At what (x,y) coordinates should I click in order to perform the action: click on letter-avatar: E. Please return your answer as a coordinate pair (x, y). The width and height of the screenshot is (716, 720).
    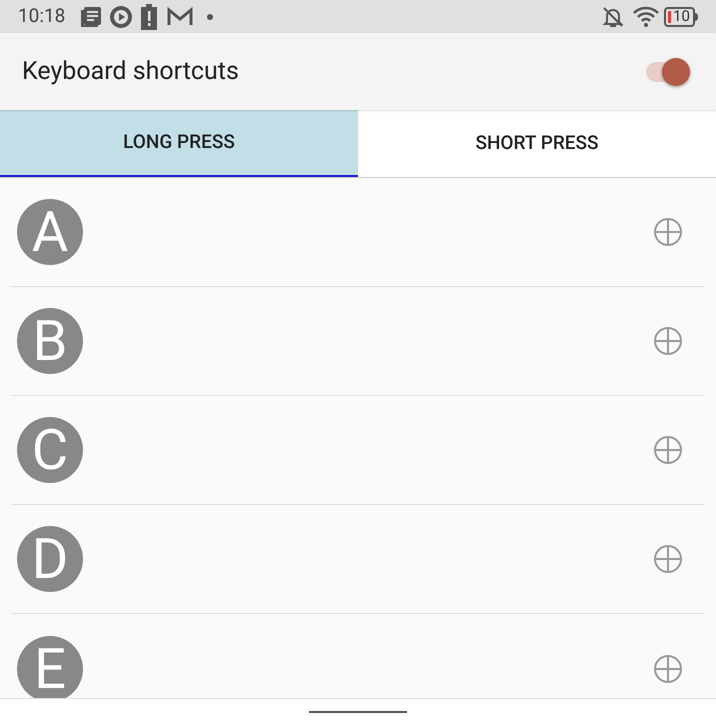
    Looking at the image, I should click on (50, 667).